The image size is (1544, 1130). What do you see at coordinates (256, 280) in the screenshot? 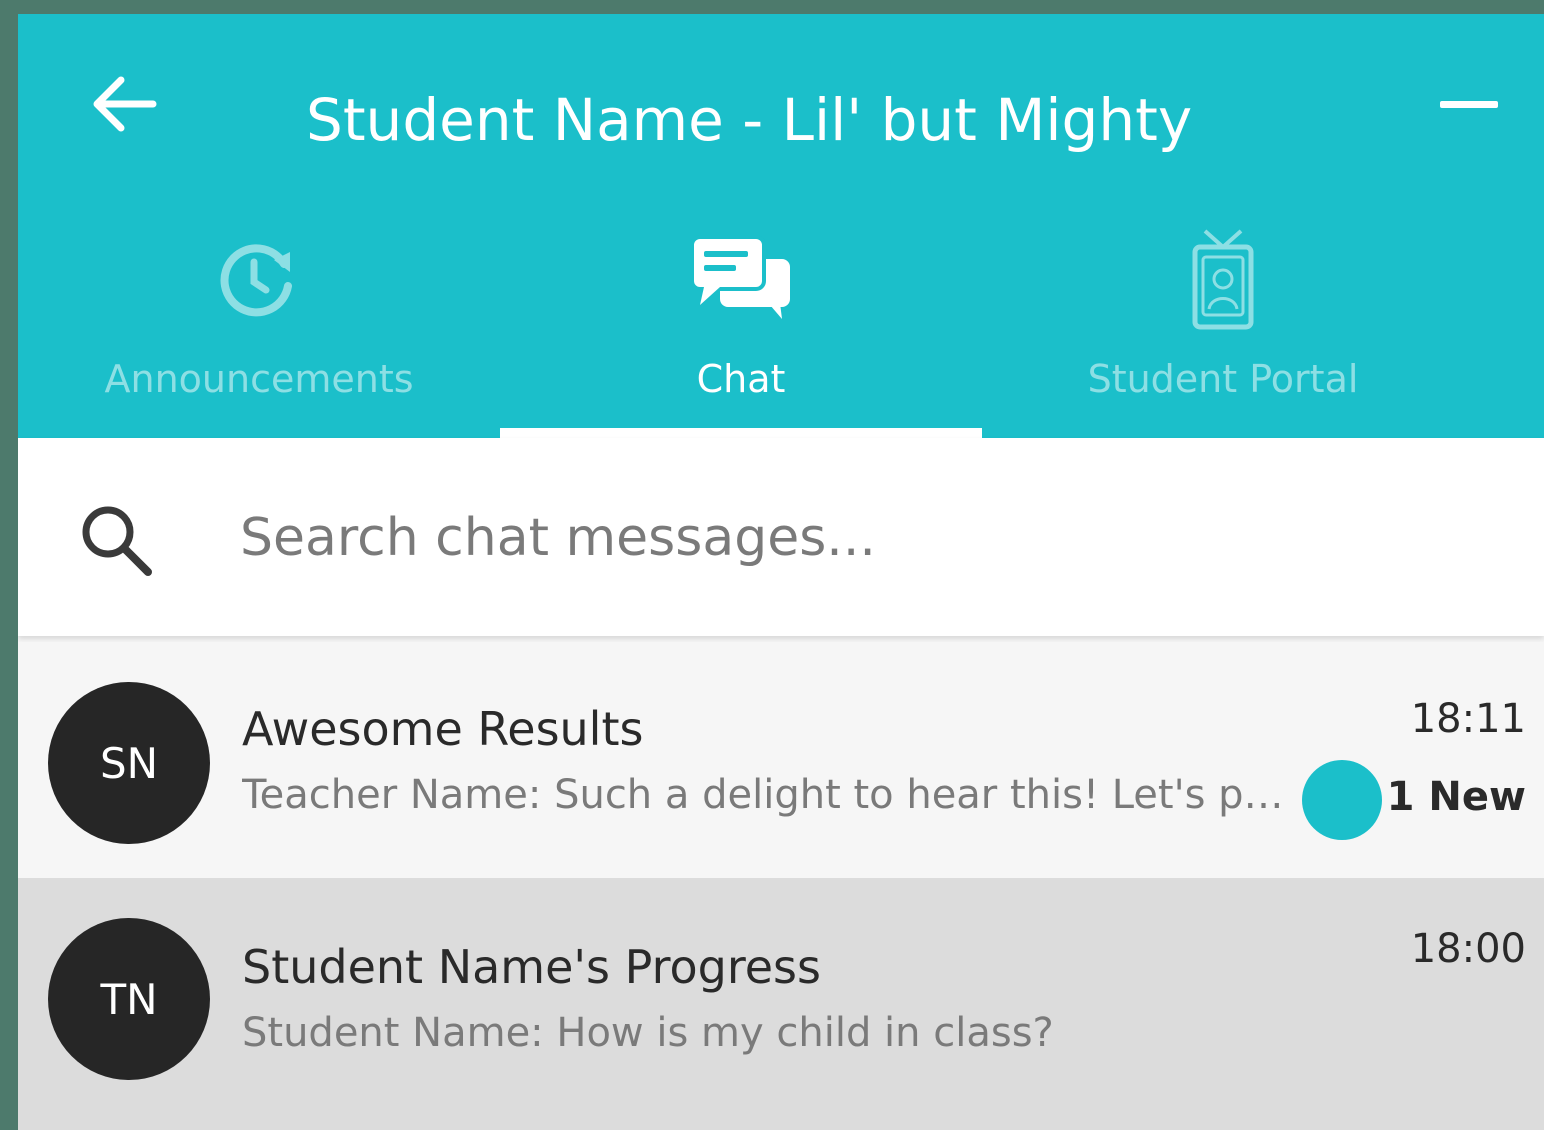
I see `clock-refresh-icon` at bounding box center [256, 280].